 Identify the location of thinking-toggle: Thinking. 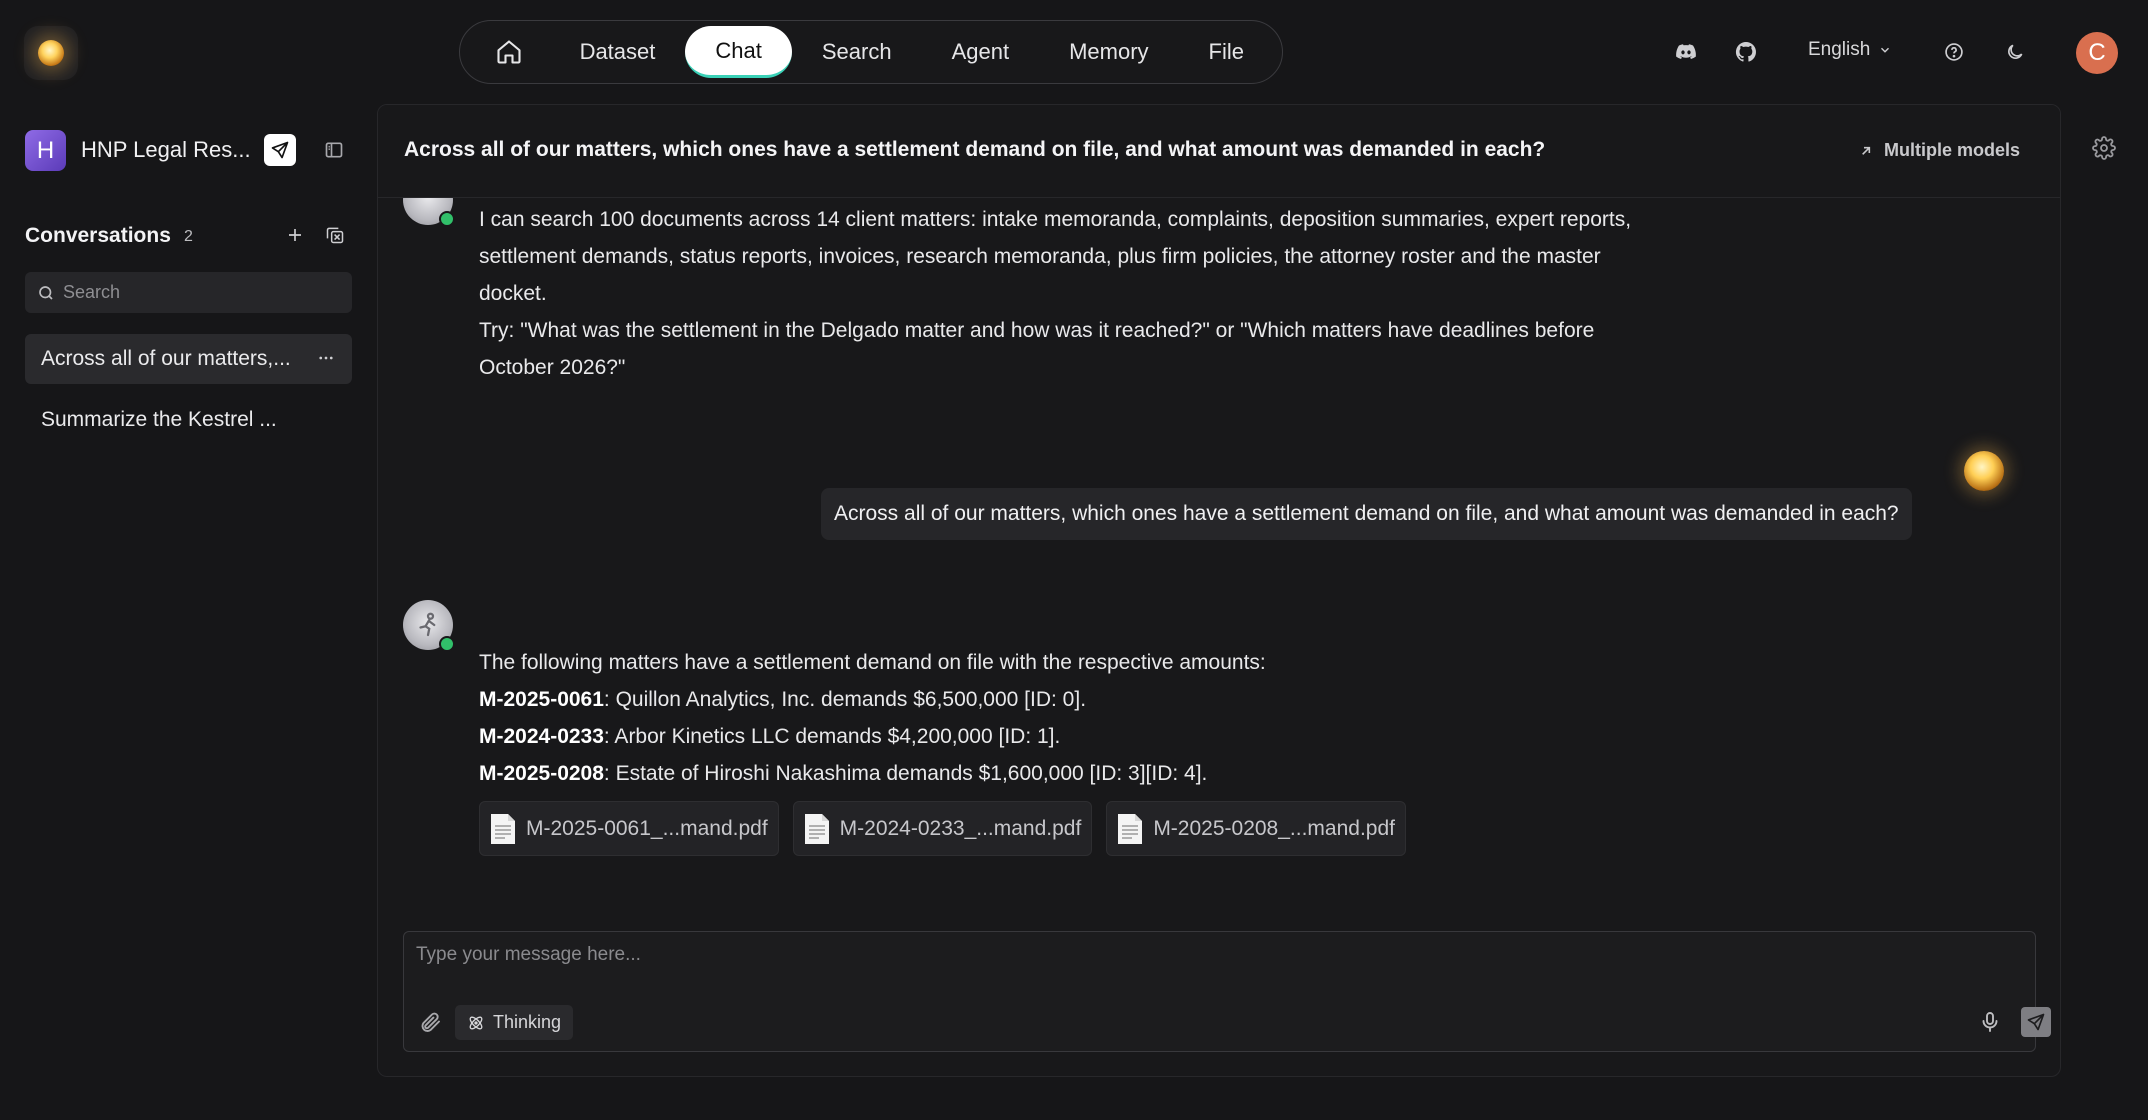
(514, 1022).